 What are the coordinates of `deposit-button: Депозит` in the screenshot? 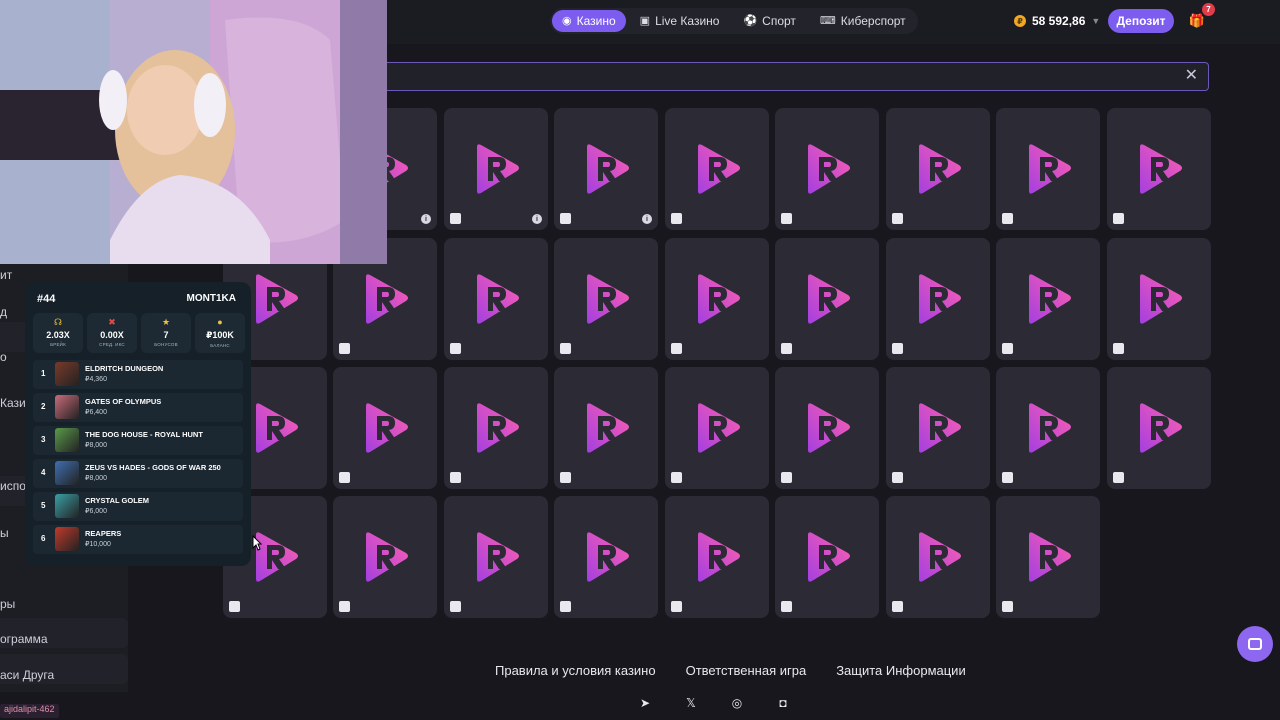 It's located at (1141, 21).